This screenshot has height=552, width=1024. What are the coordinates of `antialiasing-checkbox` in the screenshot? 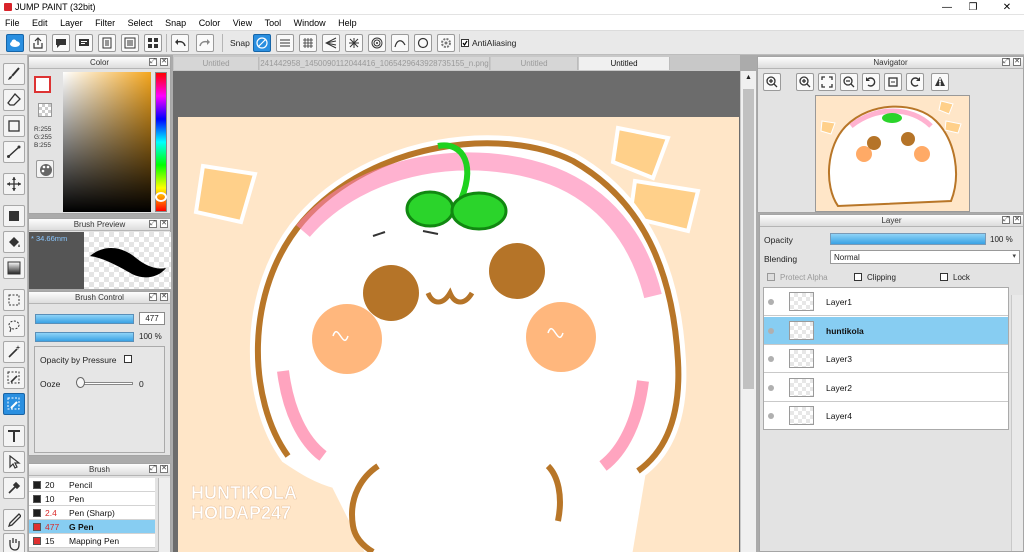 It's located at (465, 43).